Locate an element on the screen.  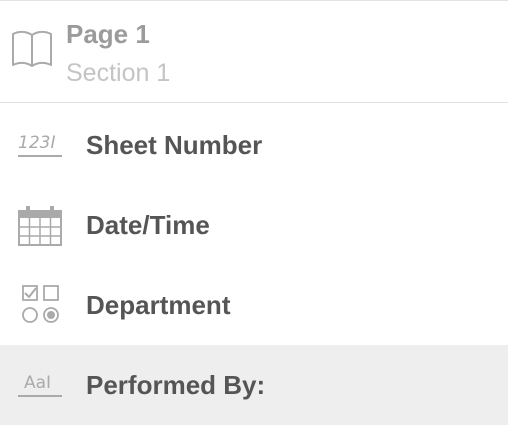
svg-text: AaI is located at coordinates (37, 383).